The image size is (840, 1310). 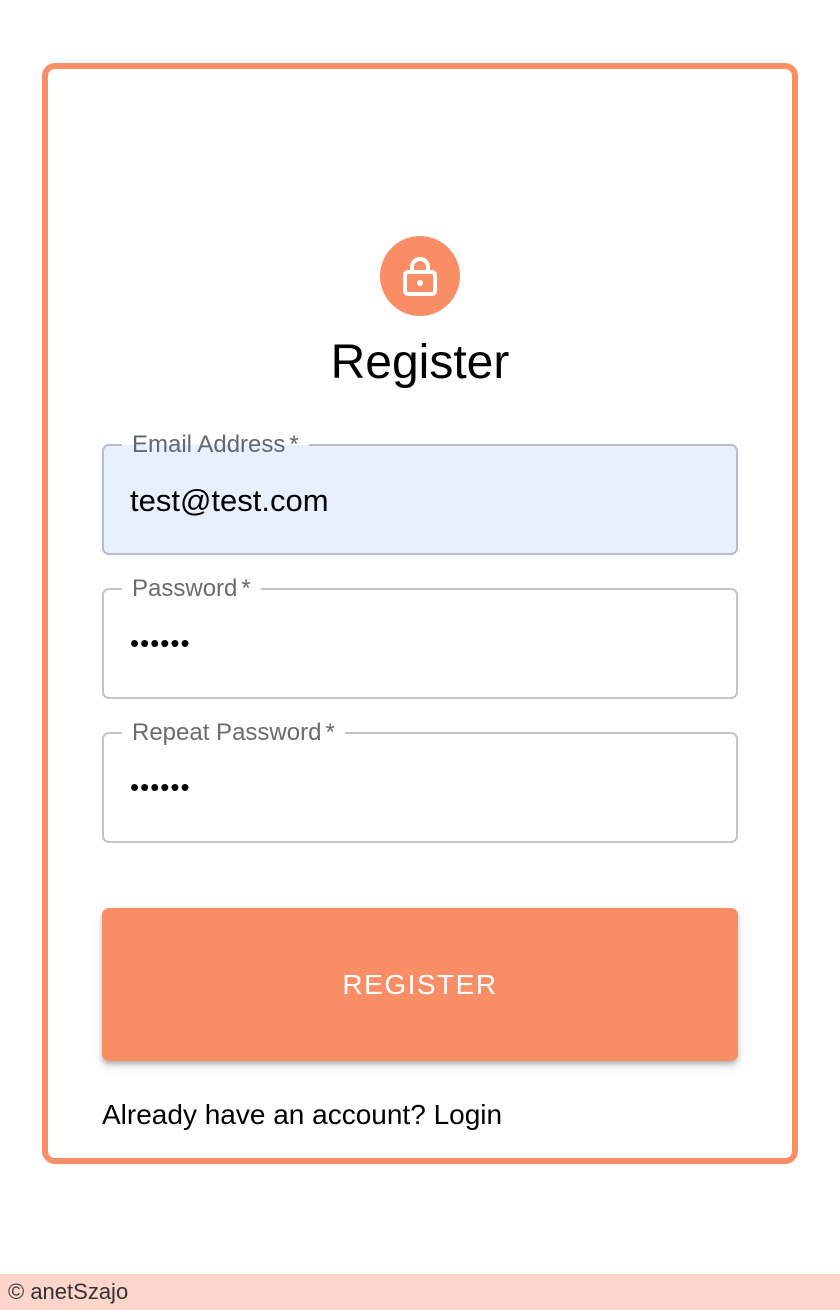 What do you see at coordinates (420, 362) in the screenshot?
I see `page-title: Register` at bounding box center [420, 362].